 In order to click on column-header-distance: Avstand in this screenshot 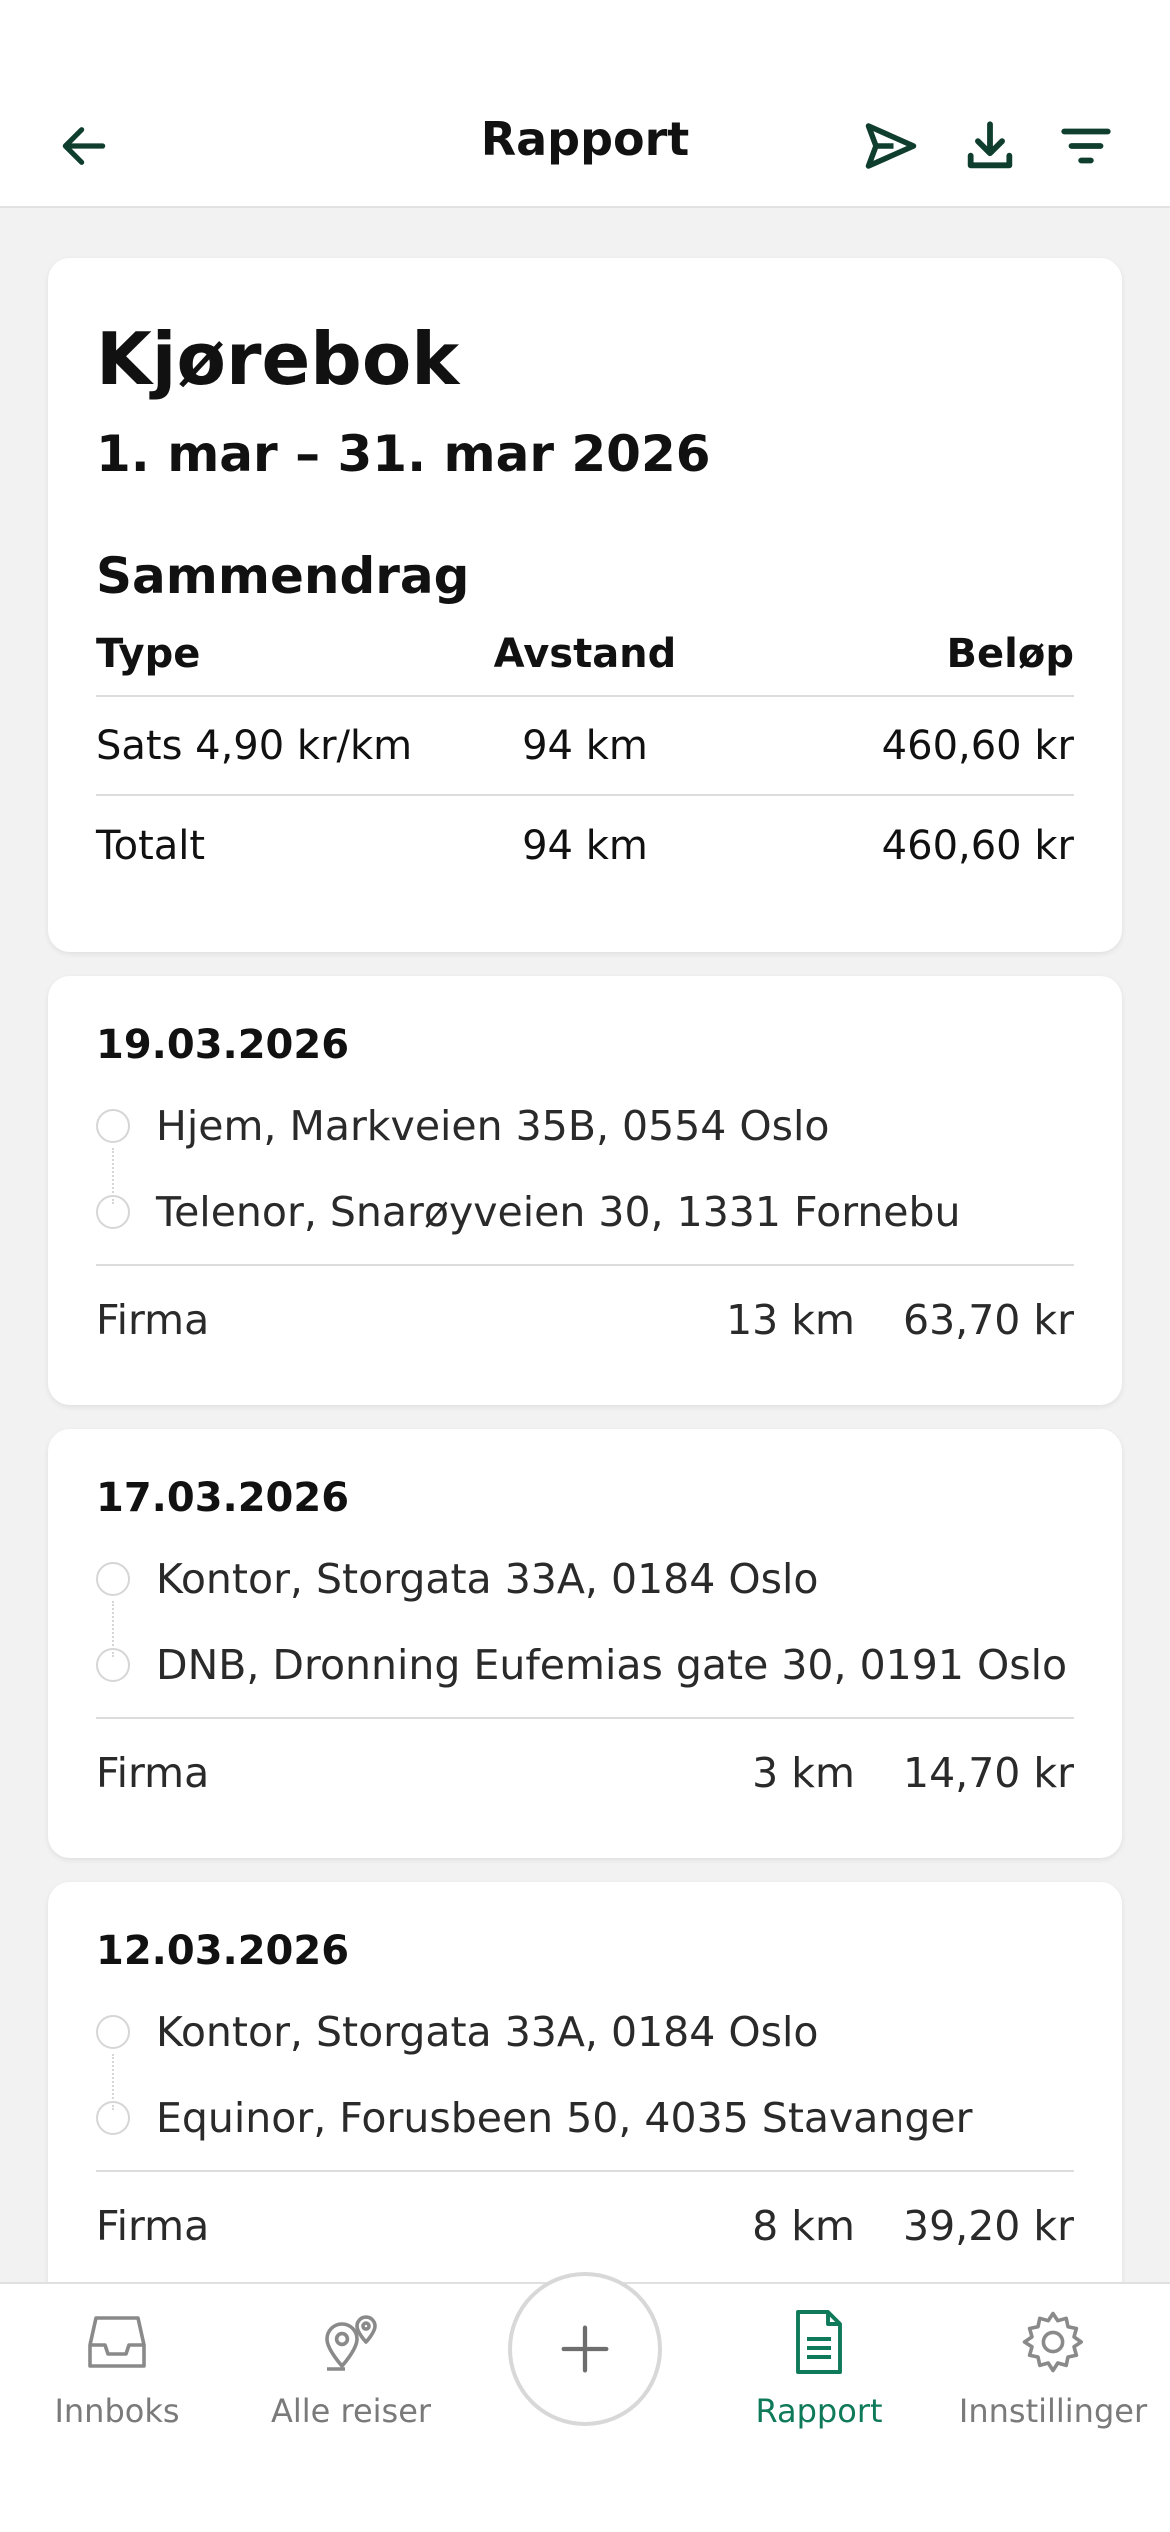, I will do `click(585, 654)`.